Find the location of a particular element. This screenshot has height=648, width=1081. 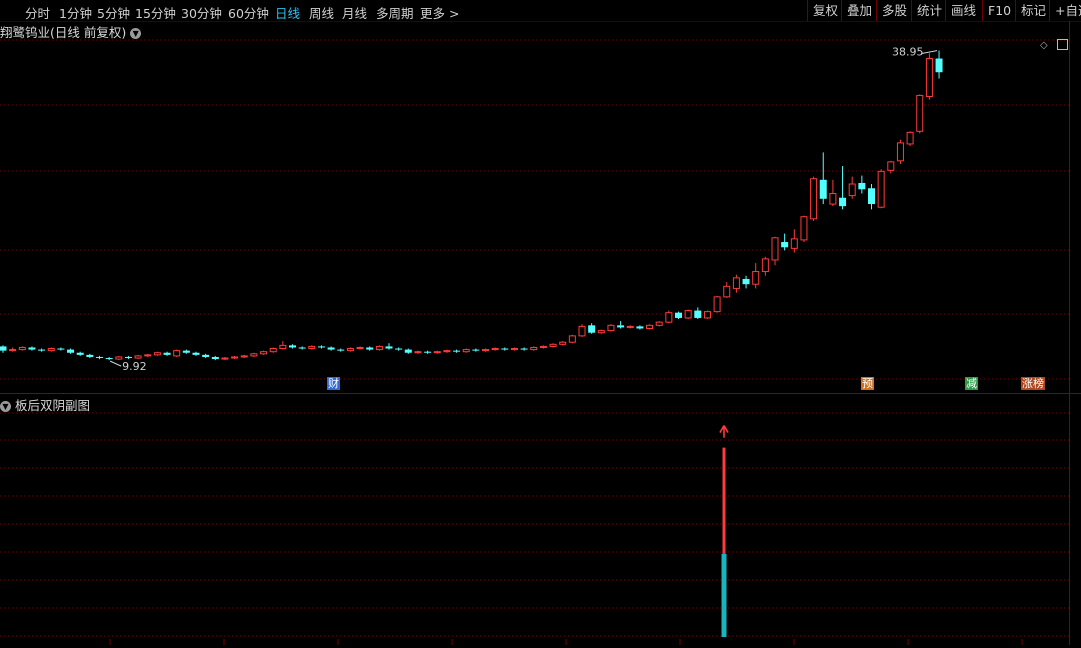

multi-stock-button: 多股 is located at coordinates (894, 10).